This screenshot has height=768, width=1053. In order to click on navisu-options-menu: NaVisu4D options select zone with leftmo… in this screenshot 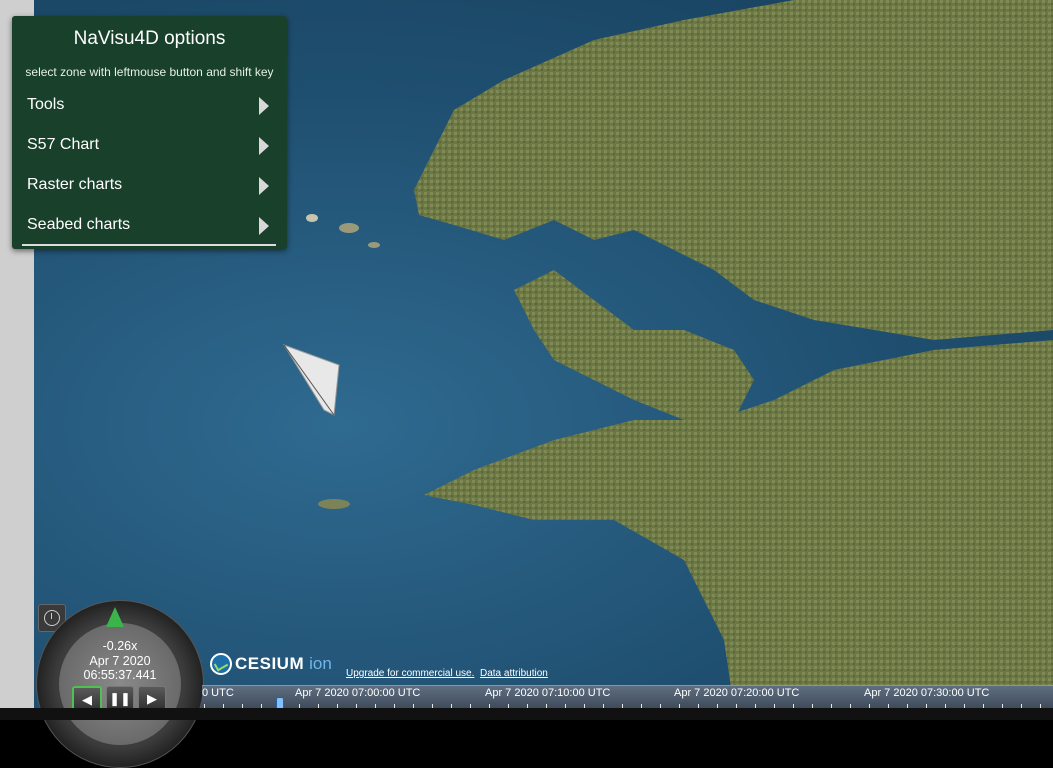, I will do `click(149, 132)`.